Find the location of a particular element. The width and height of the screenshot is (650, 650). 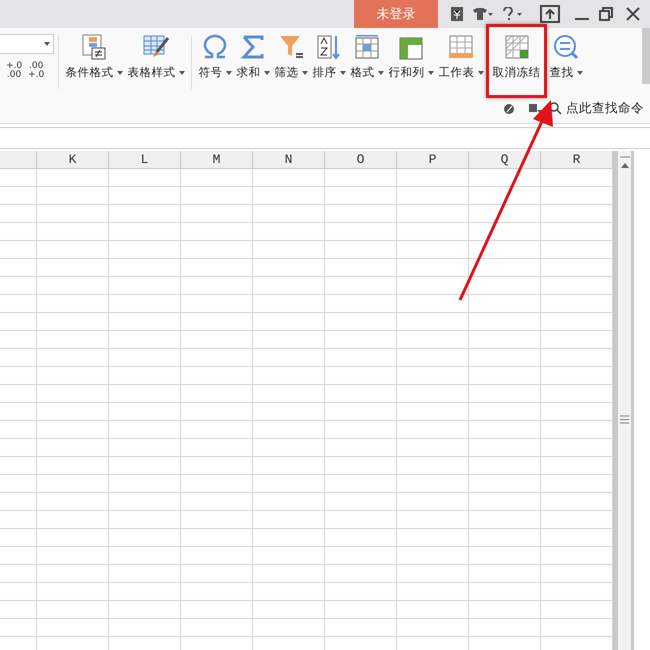

ribbon-button: 行和列 is located at coordinates (411, 59).